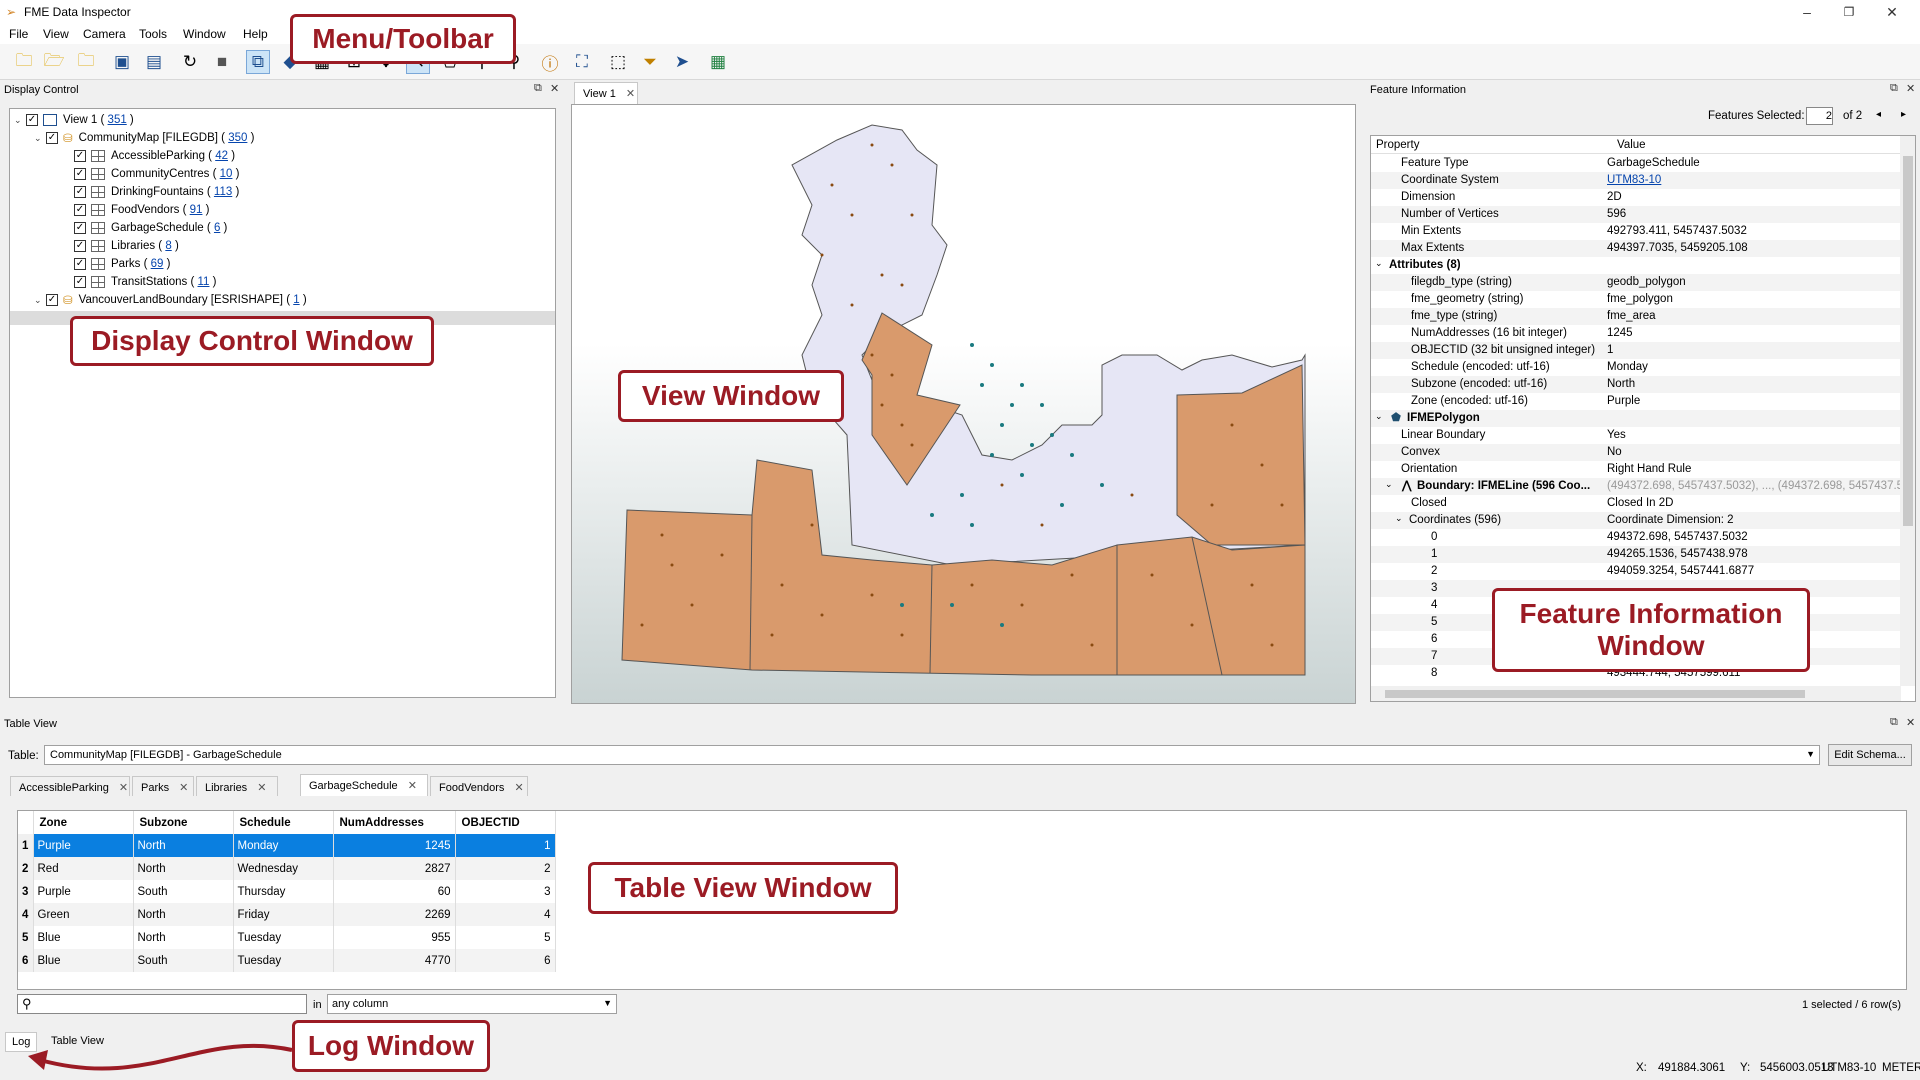  I want to click on feature-info-row: NumAddresses (16 bit integer) 1245, so click(1636, 333).